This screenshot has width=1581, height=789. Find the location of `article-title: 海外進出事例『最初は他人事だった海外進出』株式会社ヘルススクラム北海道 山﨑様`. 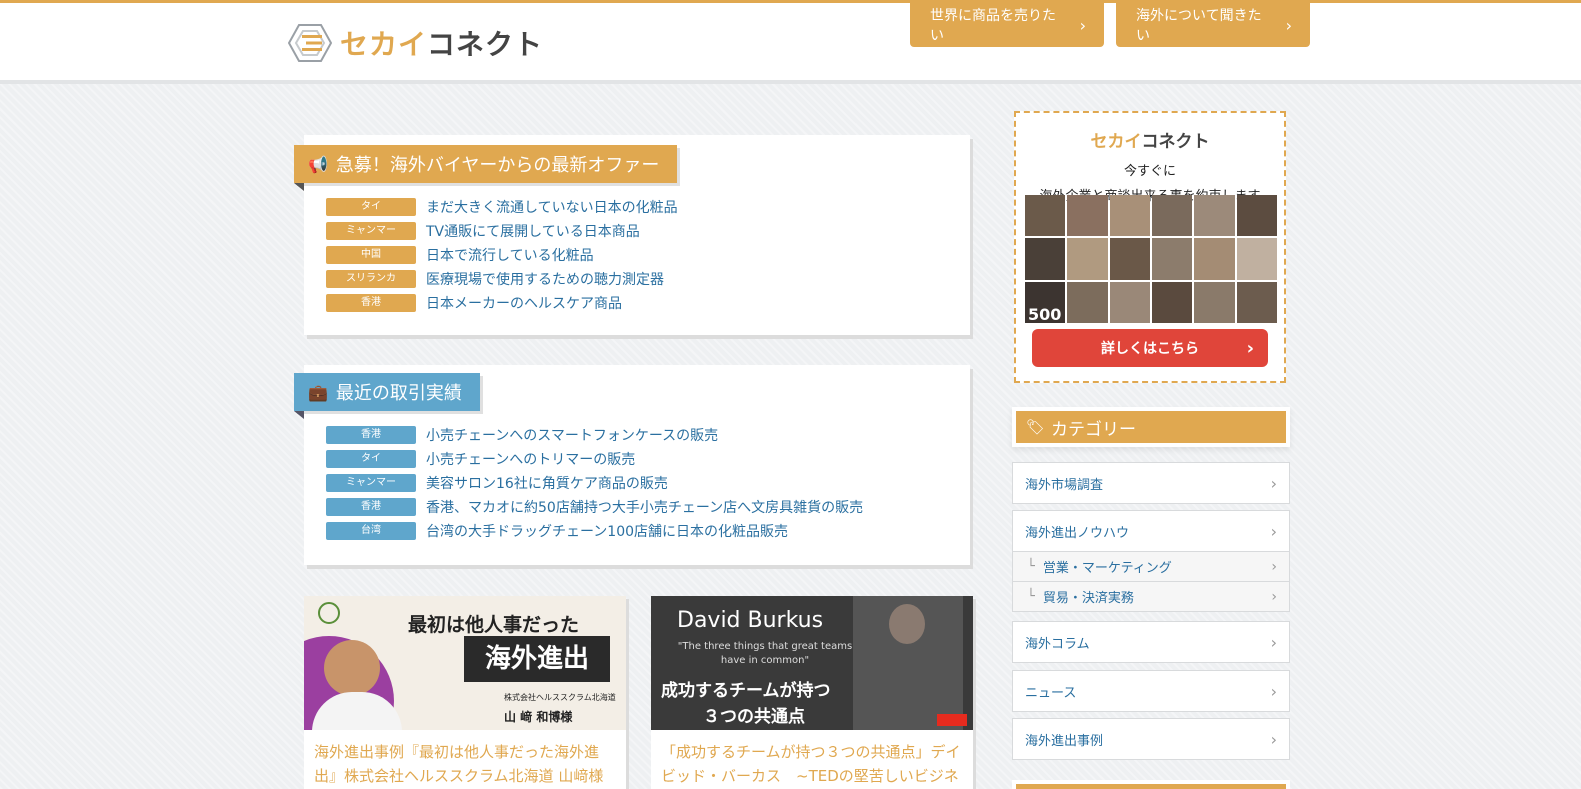

article-title: 海外進出事例『最初は他人事だった海外進出』株式会社ヘルススクラム北海道 山﨑様 is located at coordinates (465, 759).